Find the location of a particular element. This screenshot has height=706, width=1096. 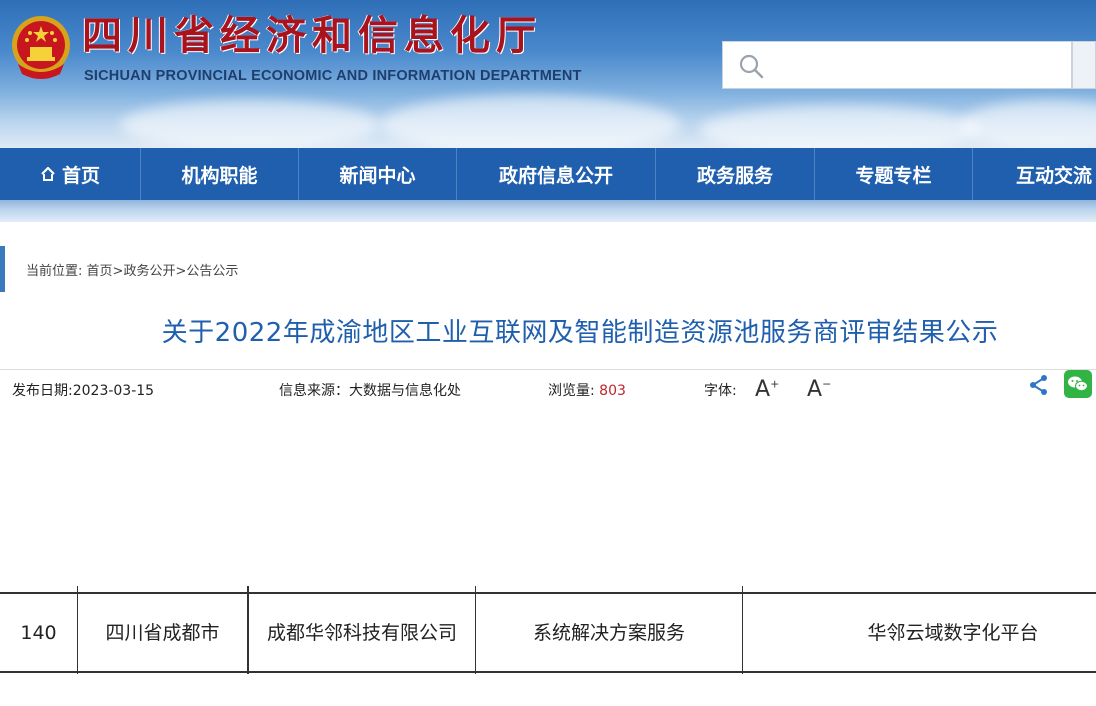

home-icon is located at coordinates (48, 173).